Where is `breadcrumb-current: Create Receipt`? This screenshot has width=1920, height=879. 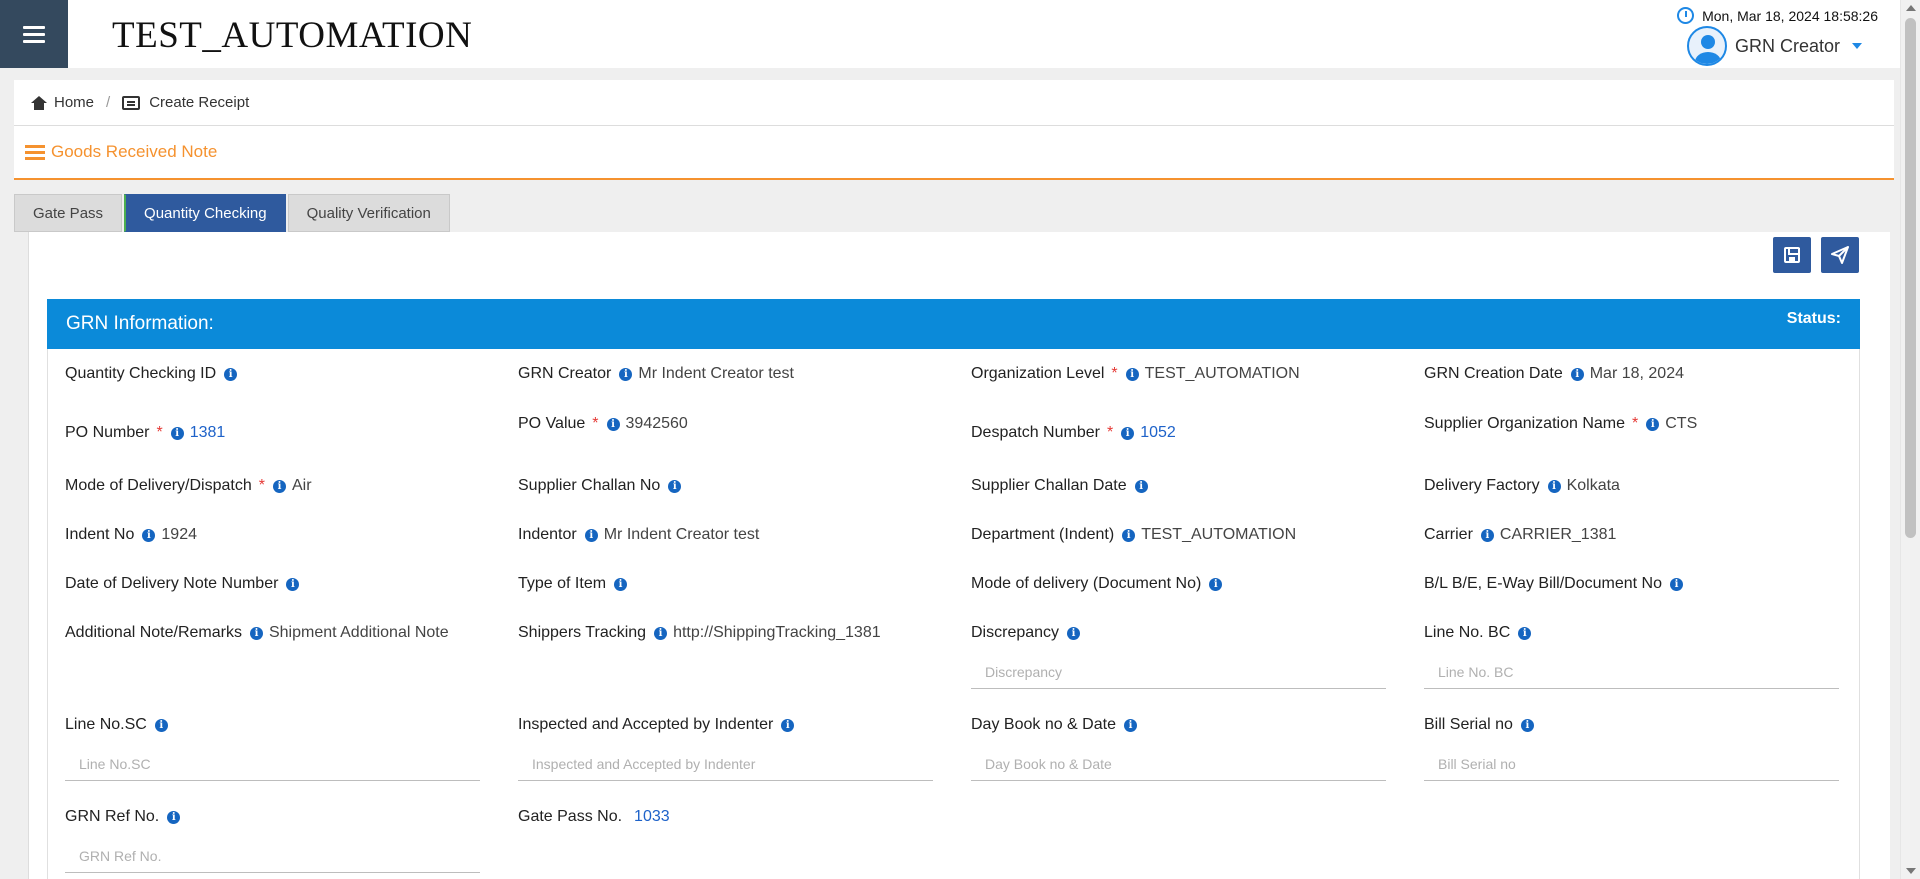
breadcrumb-current: Create Receipt is located at coordinates (199, 102).